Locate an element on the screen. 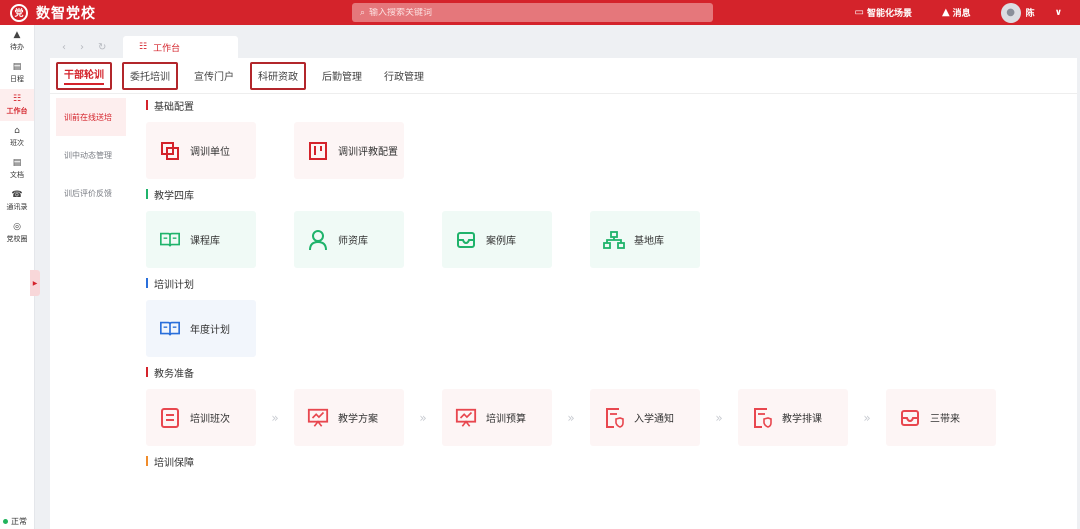  side-item-post-training: 训后评价反馈 is located at coordinates (91, 193).